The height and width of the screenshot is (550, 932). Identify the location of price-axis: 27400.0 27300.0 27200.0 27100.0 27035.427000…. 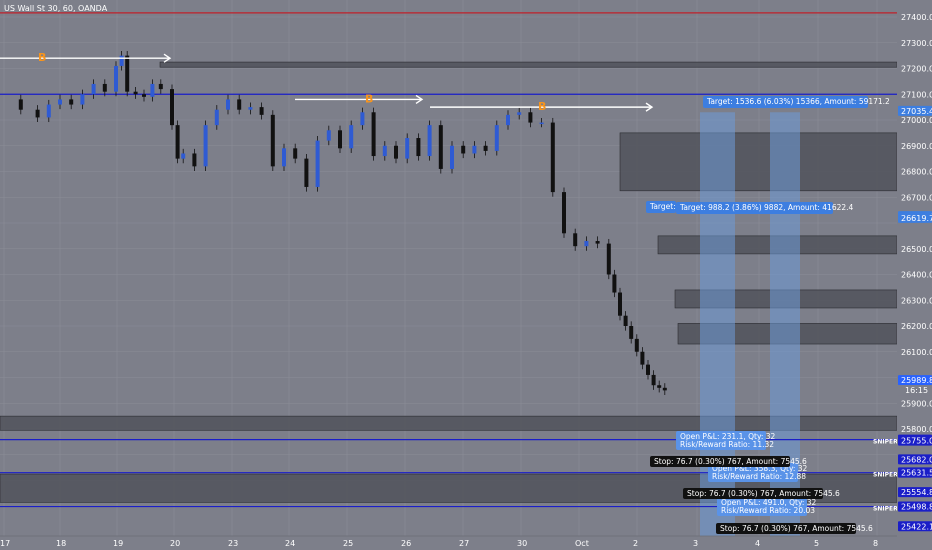
(914, 268).